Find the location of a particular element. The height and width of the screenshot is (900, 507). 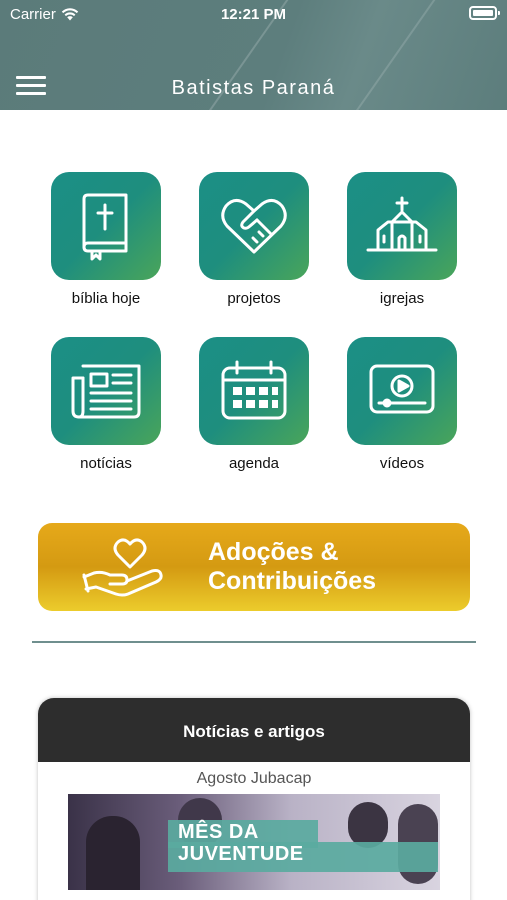

image-caption: MÊS DA JUVENTUDE is located at coordinates (241, 843).